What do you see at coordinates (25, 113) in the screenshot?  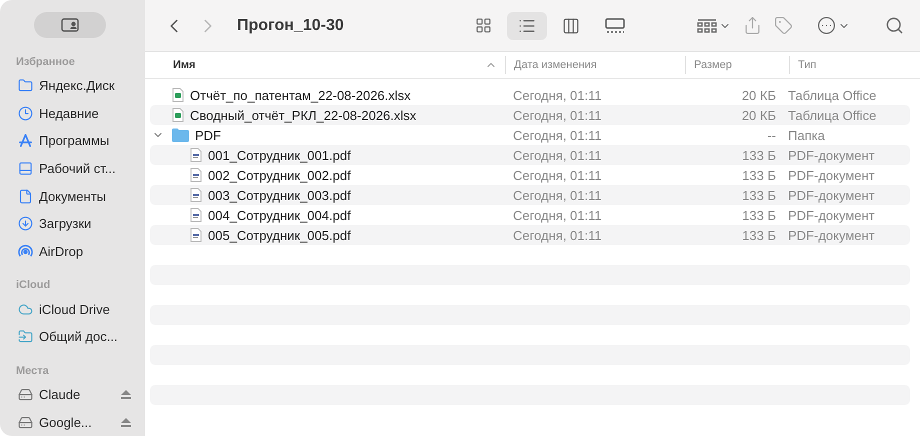 I see `clock-icon` at bounding box center [25, 113].